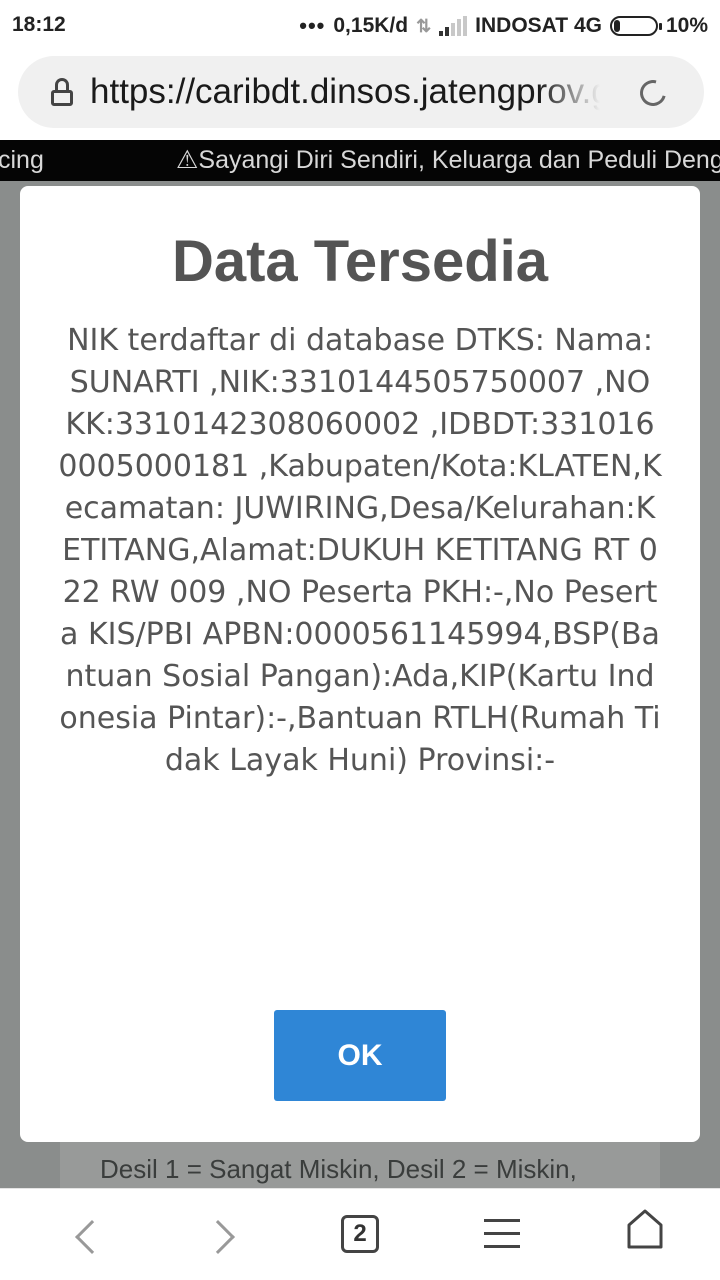  Describe the element at coordinates (22, 160) in the screenshot. I see `marquee-fragment: cing` at that location.